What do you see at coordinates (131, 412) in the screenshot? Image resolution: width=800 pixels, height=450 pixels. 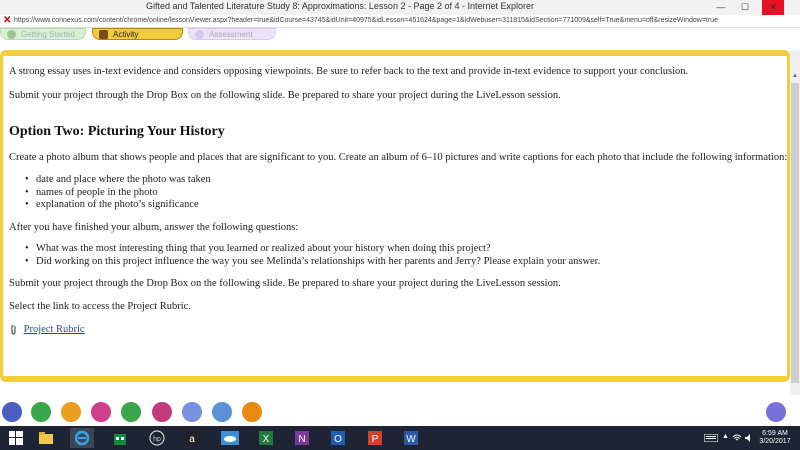 I see `calculator-icon` at bounding box center [131, 412].